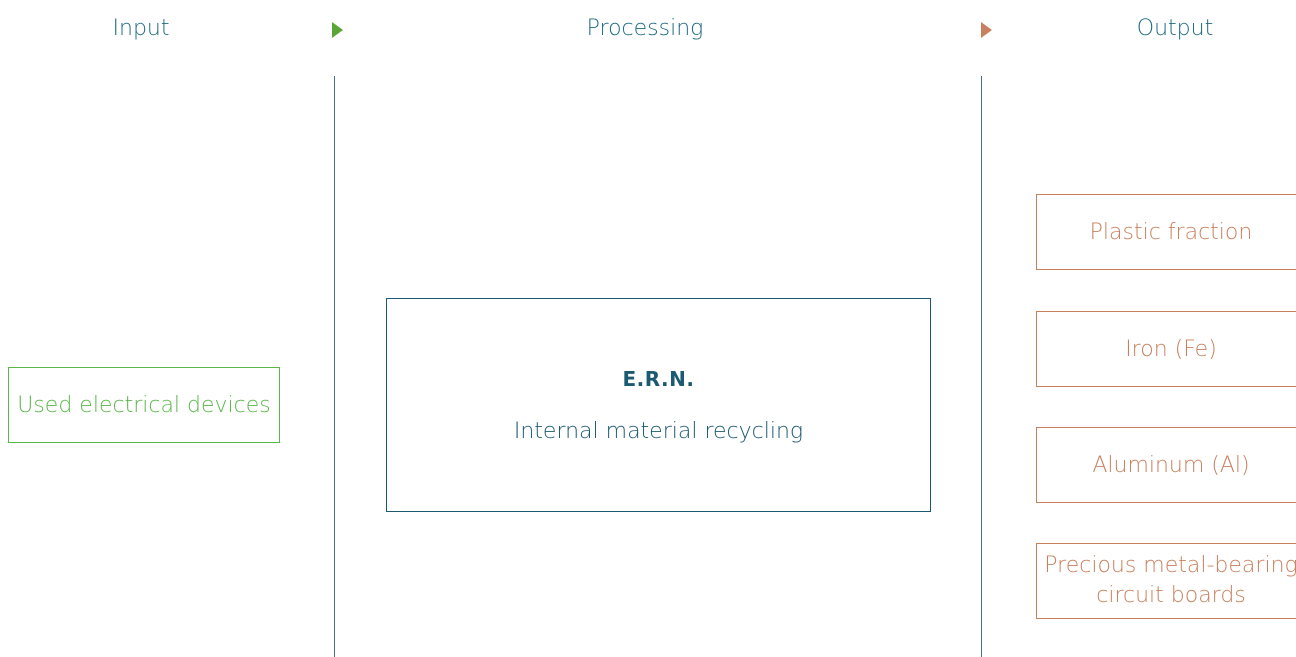 Image resolution: width=1296 pixels, height=657 pixels. I want to click on processing-title: E.R.N., so click(658, 378).